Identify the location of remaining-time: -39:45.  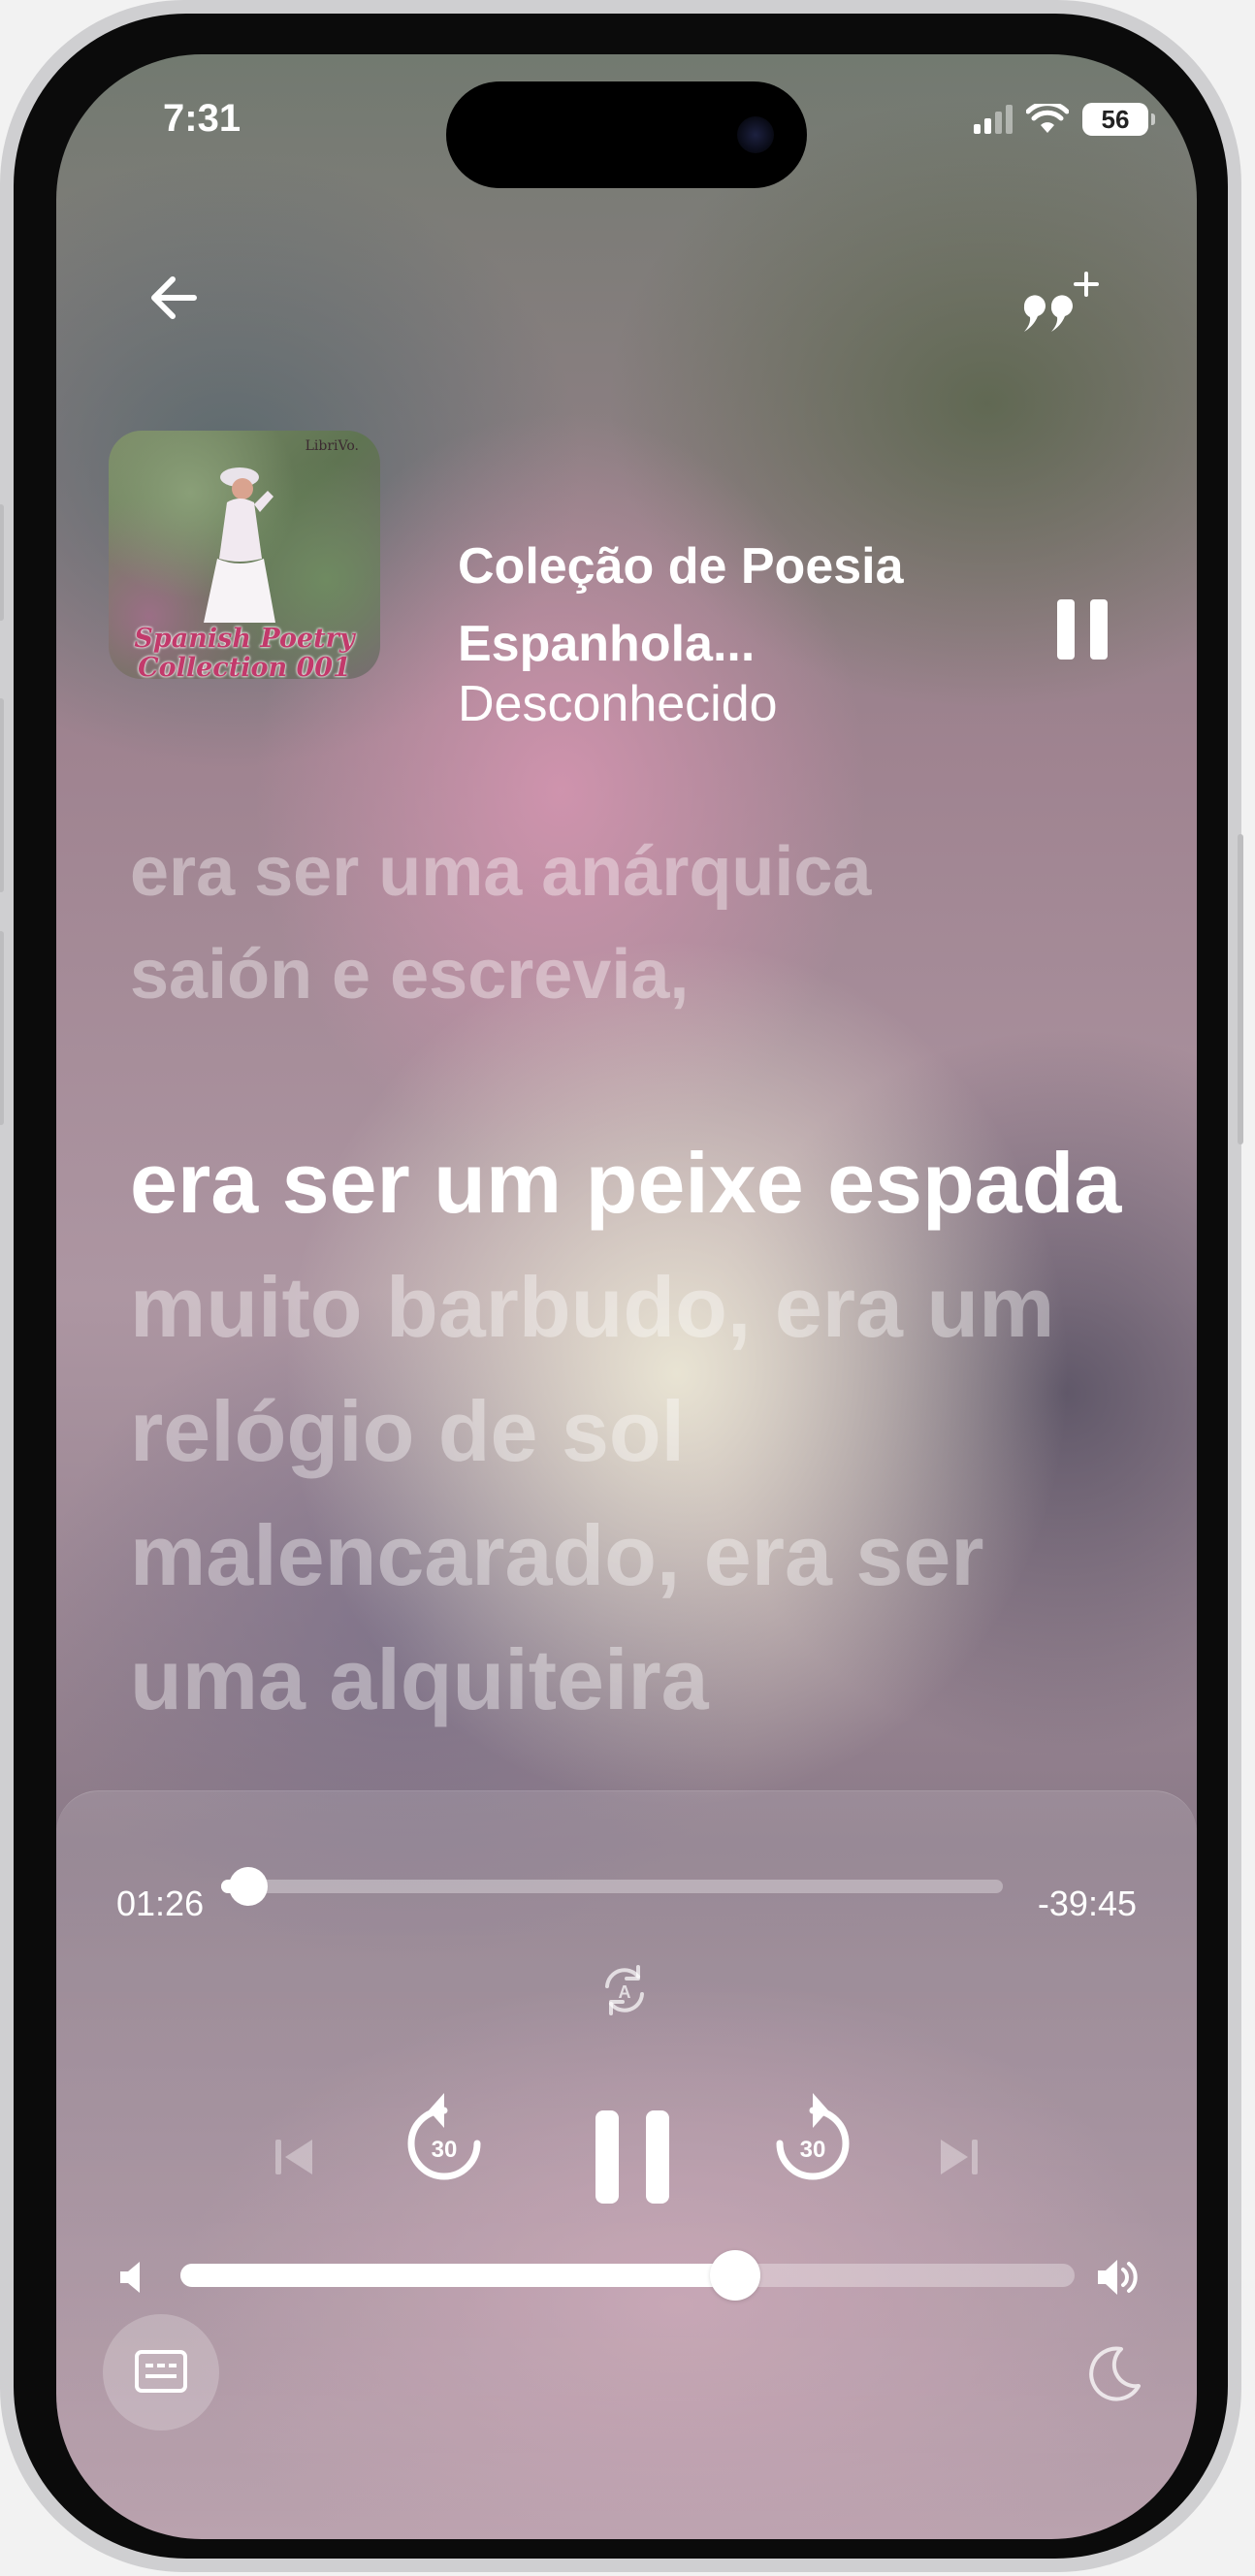
(1087, 1903).